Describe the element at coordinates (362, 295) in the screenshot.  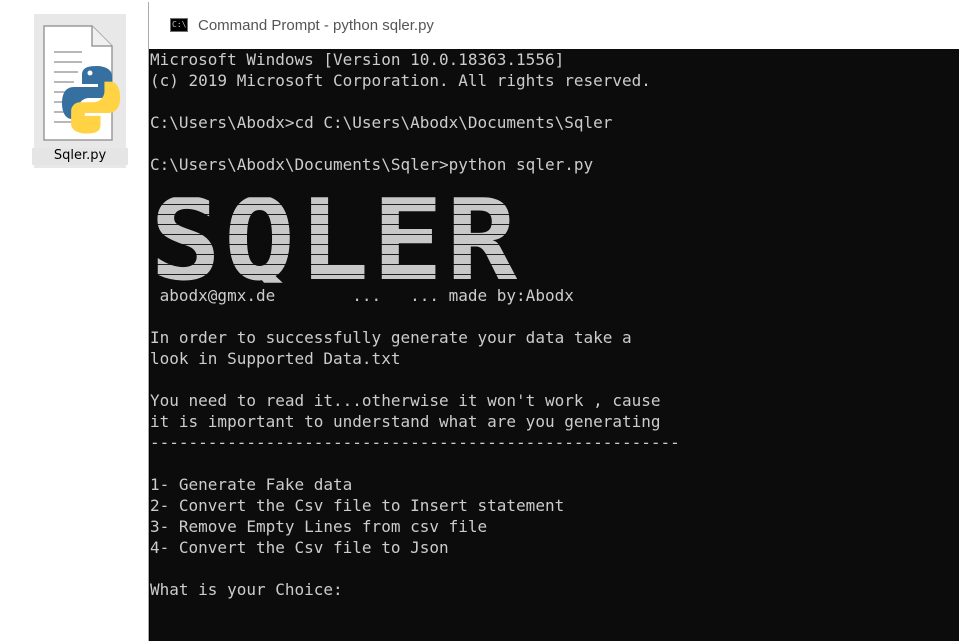
I see `credit-line: abodx@gmx.de ... ... made by:Abodx` at that location.